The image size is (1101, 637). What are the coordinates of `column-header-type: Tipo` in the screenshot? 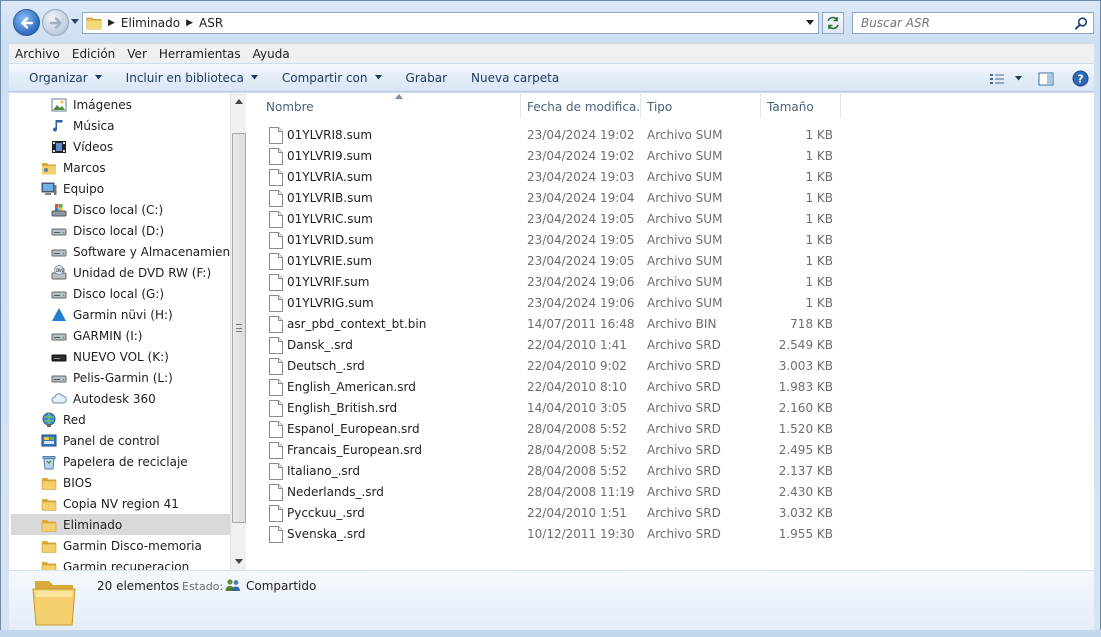 It's located at (701, 105).